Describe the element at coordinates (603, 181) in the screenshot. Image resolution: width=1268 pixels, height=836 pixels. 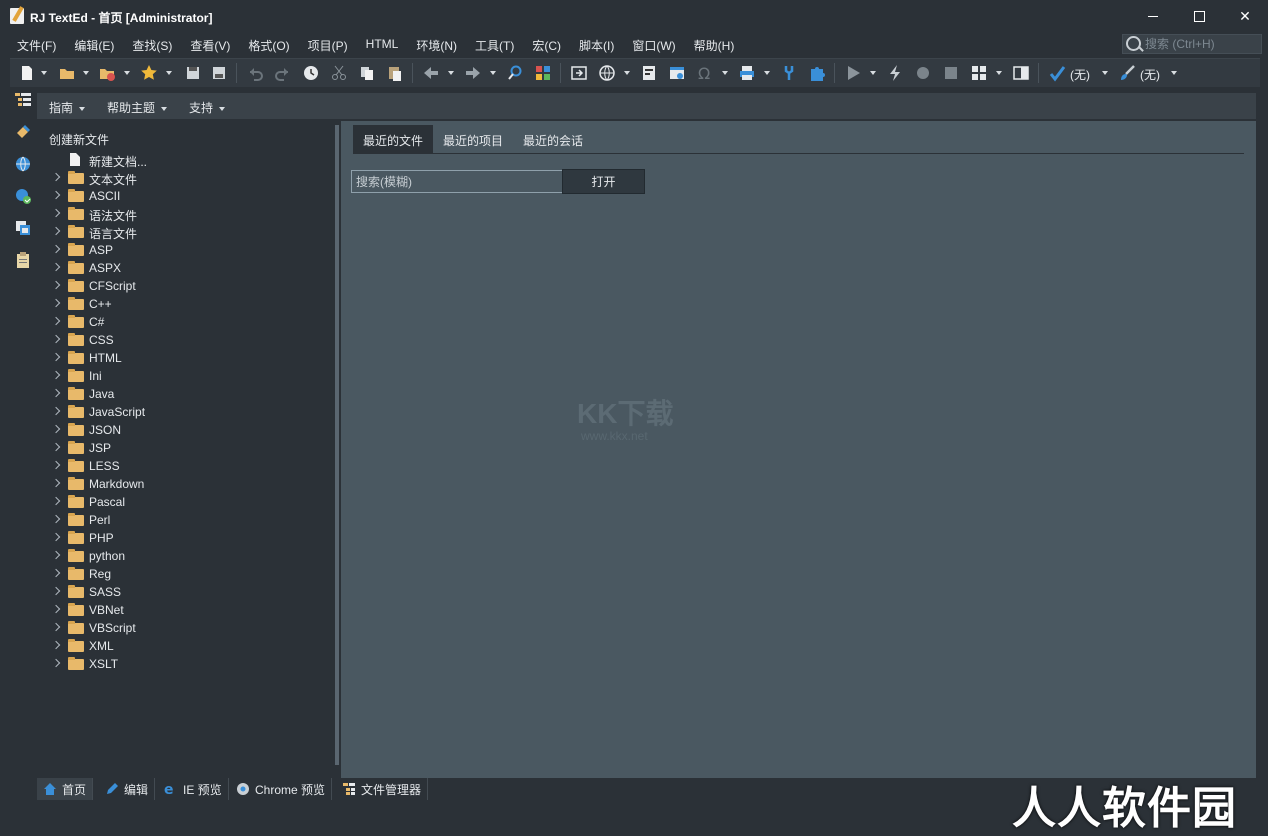
I see `open-button: 打开` at that location.